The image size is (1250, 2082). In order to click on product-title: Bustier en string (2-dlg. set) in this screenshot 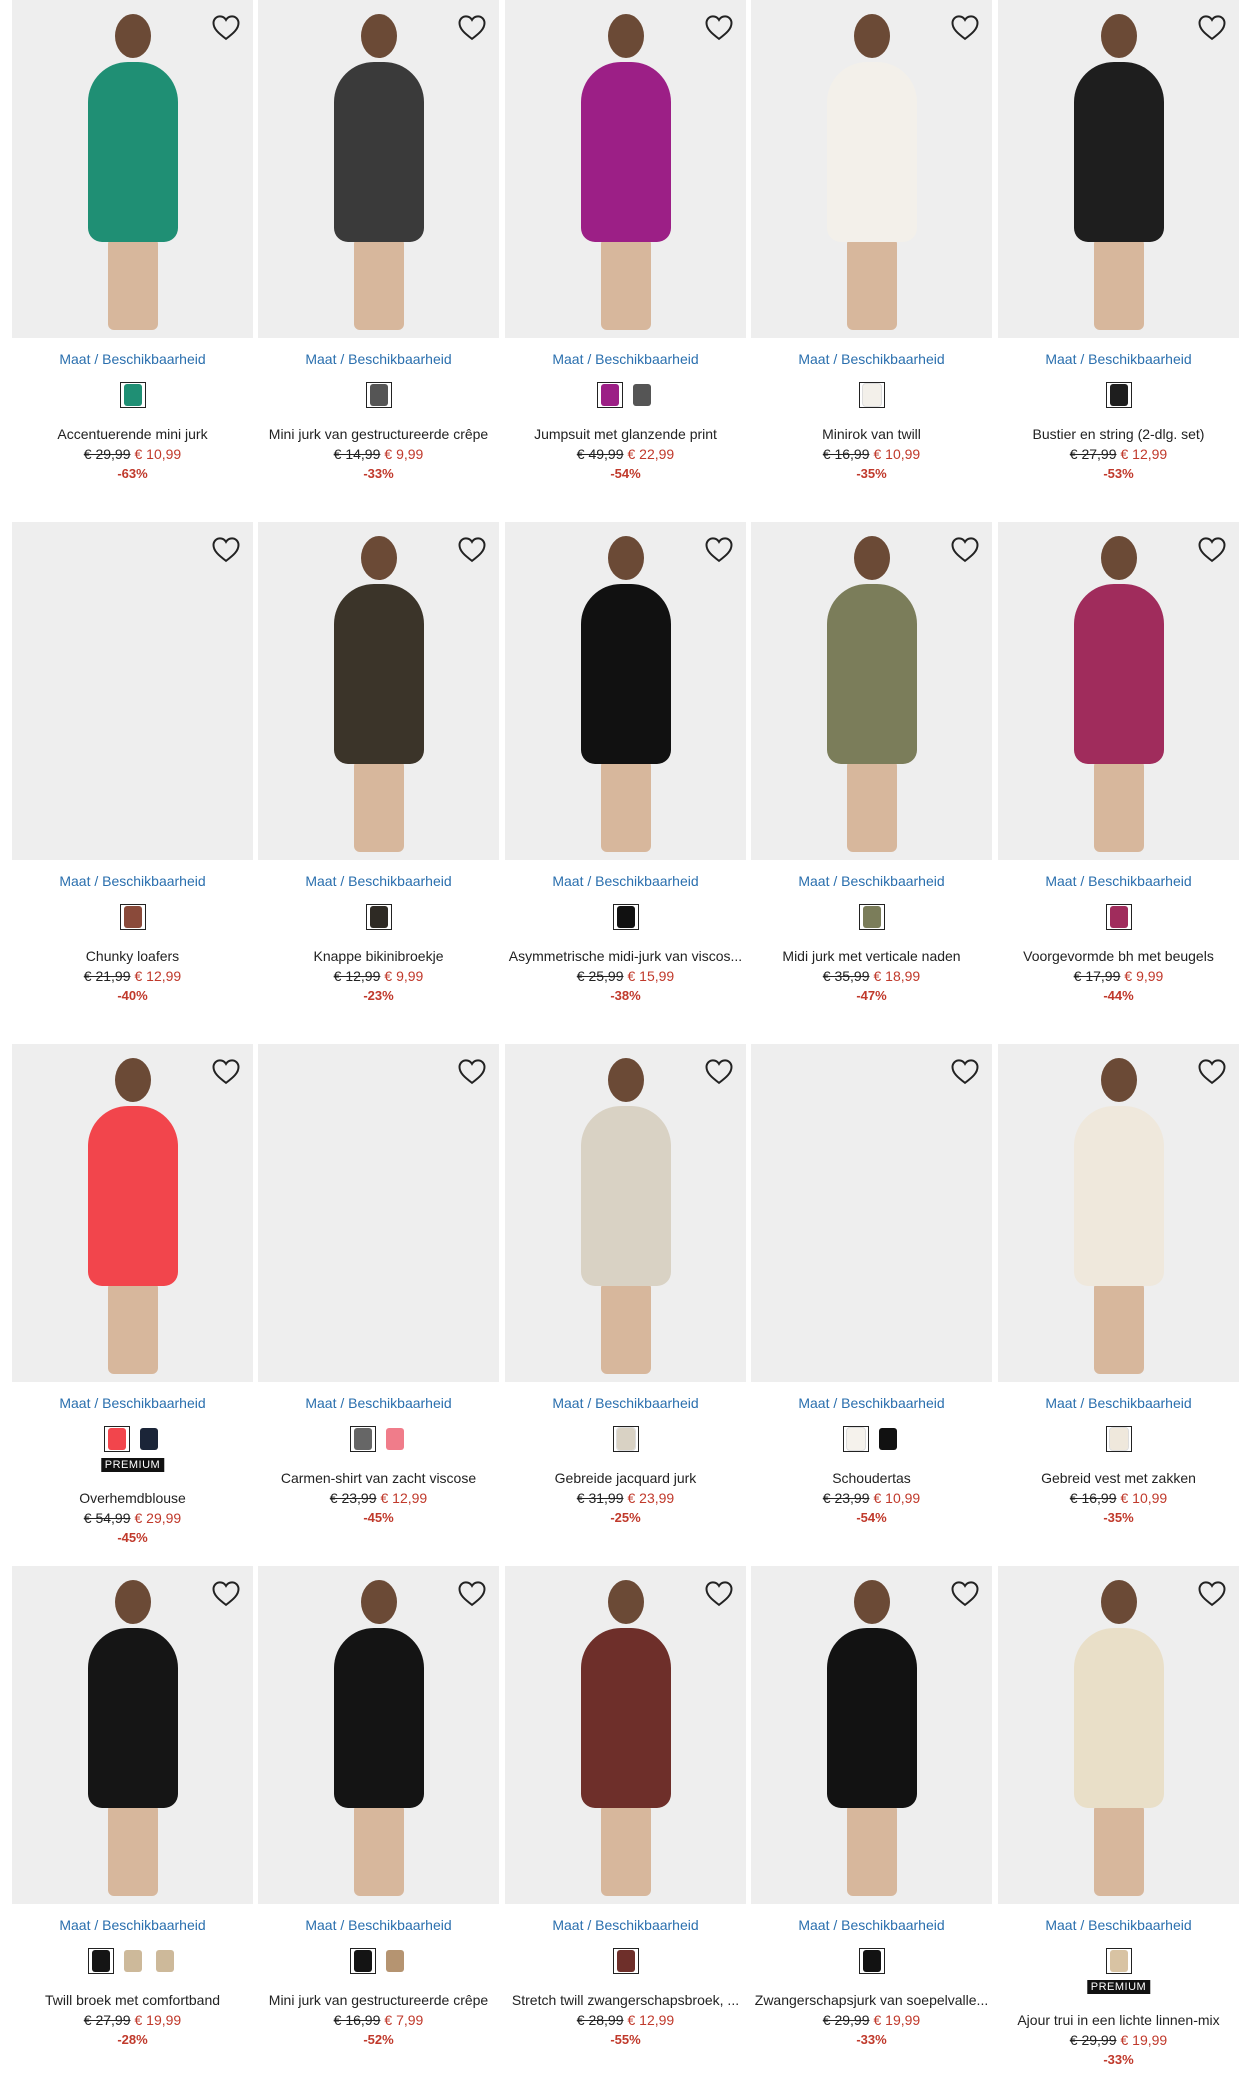, I will do `click(1118, 434)`.